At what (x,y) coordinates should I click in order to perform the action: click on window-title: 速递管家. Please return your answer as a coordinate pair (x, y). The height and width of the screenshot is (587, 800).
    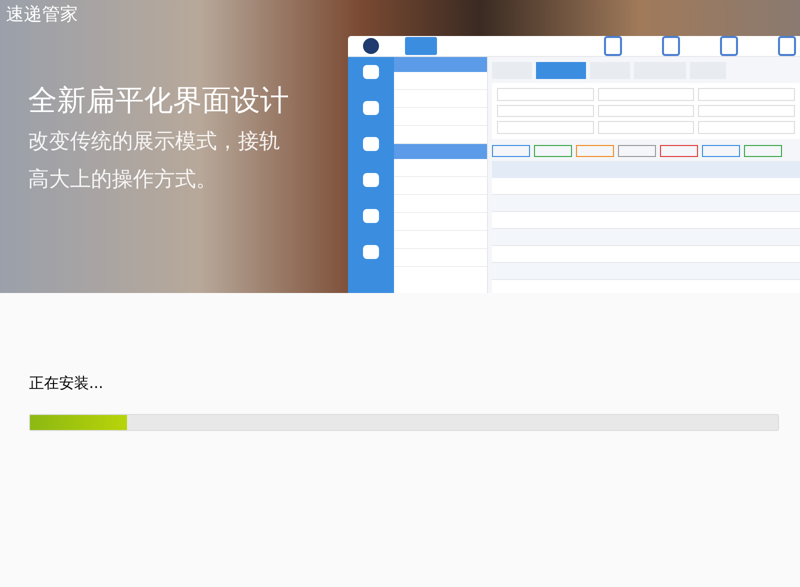
    Looking at the image, I should click on (42, 15).